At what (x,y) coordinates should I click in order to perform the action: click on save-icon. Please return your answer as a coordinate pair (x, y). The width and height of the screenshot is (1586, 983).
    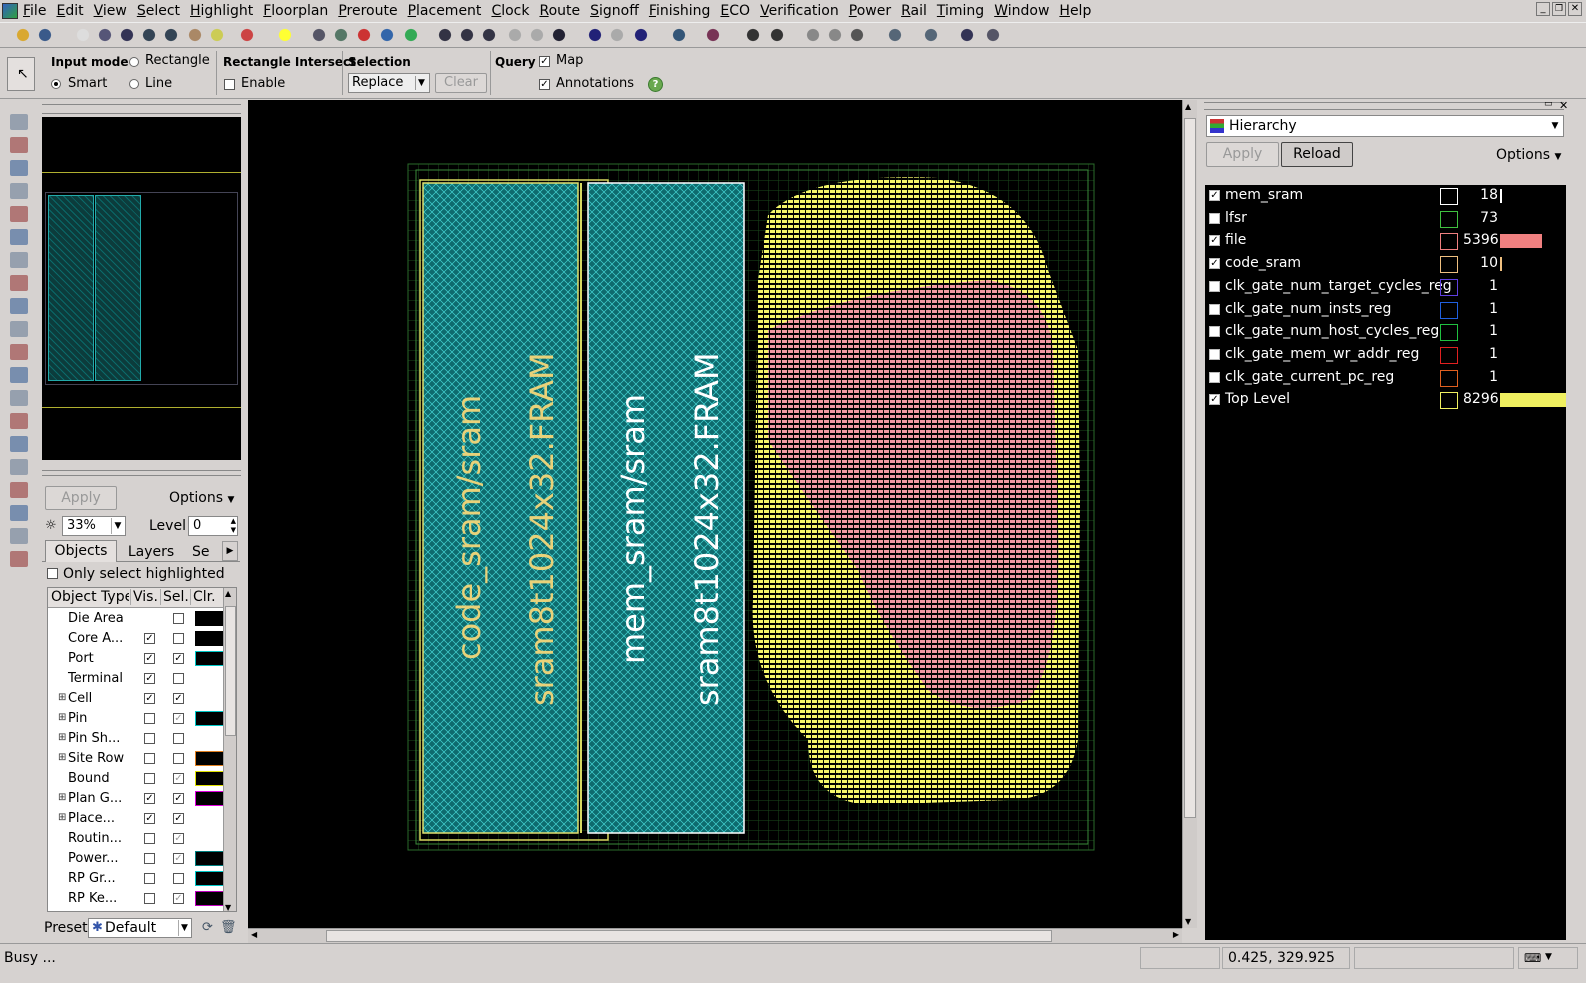
    Looking at the image, I should click on (45, 35).